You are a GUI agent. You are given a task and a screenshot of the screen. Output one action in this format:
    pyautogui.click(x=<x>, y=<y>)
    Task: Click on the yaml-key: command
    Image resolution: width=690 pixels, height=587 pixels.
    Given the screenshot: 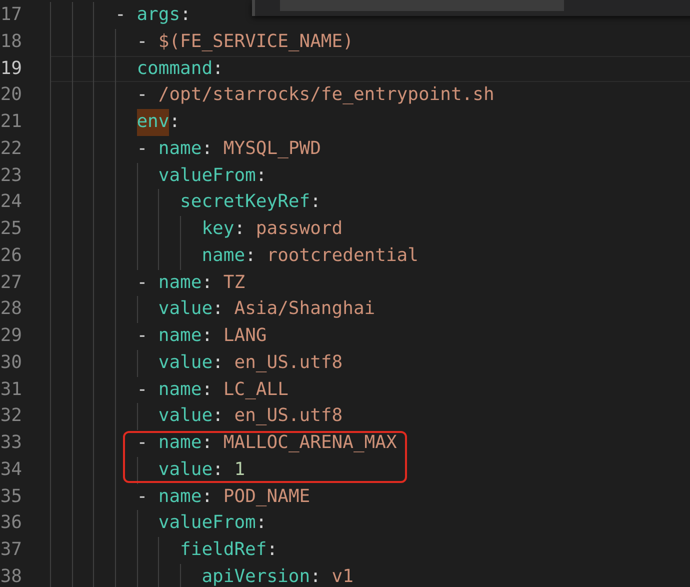 What is the action you would take?
    pyautogui.click(x=174, y=69)
    